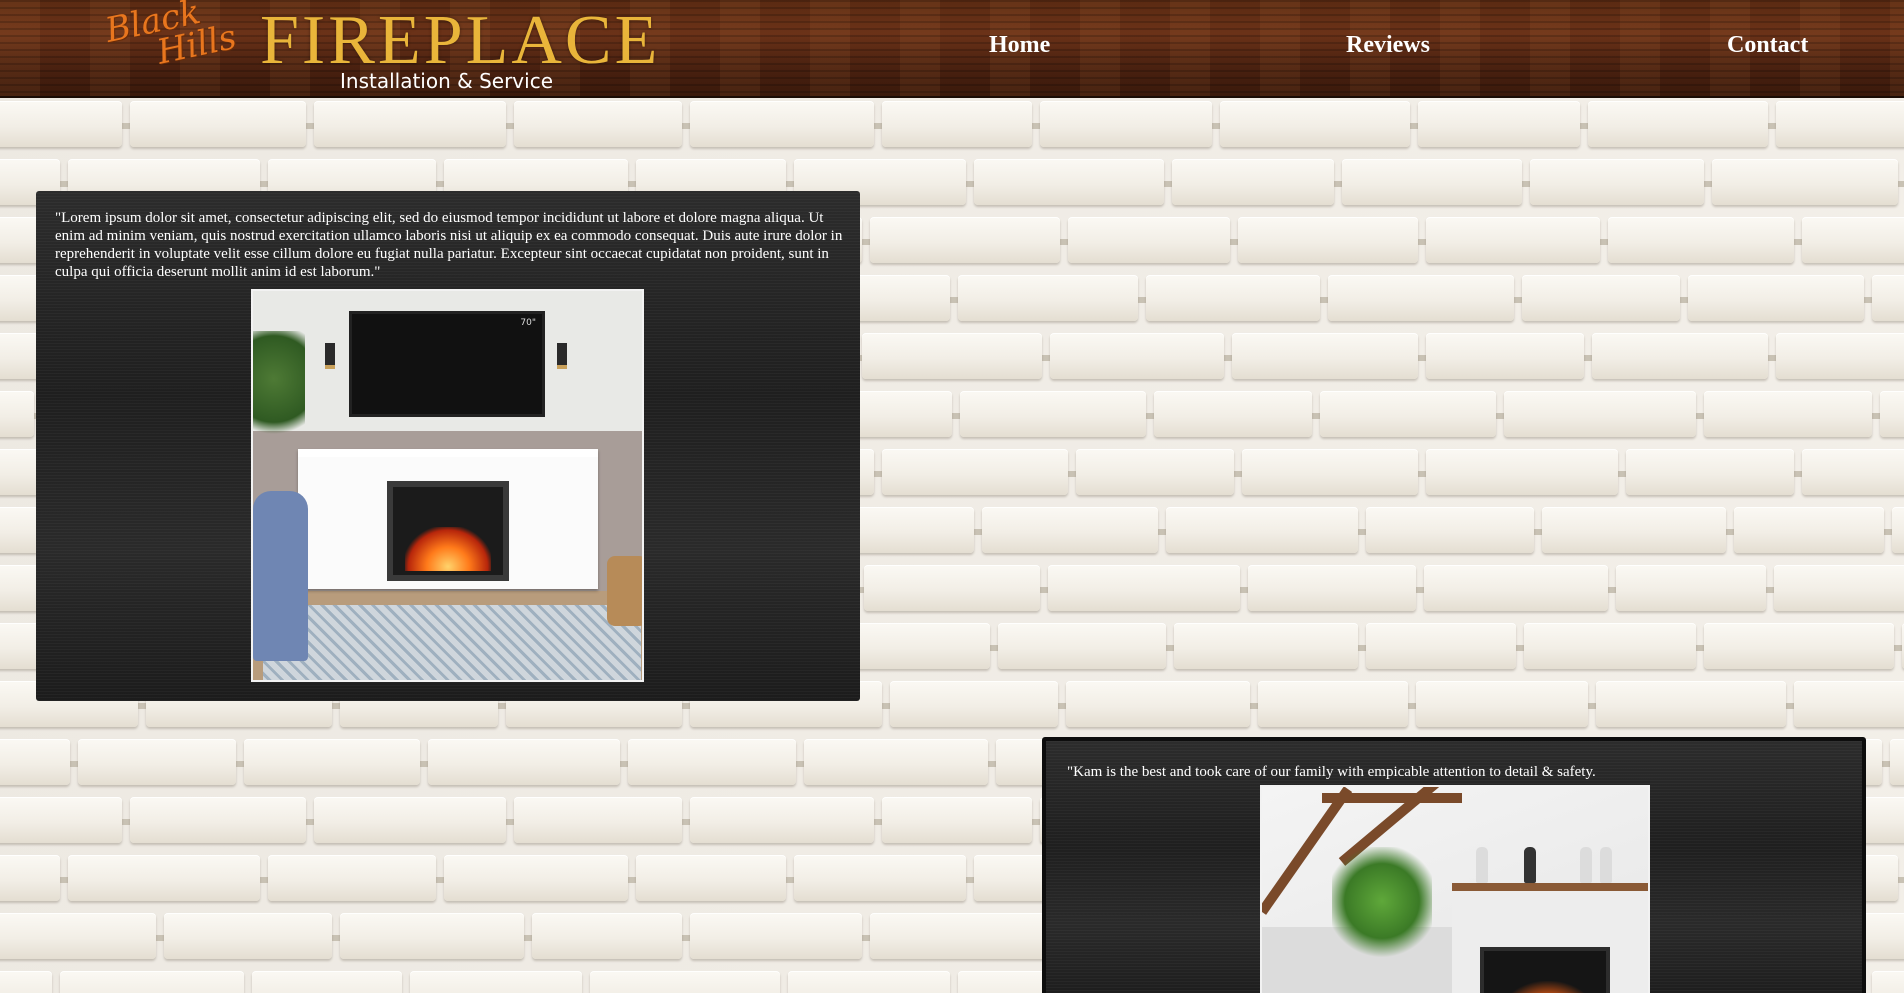  I want to click on fireplace-photo, so click(1455, 889).